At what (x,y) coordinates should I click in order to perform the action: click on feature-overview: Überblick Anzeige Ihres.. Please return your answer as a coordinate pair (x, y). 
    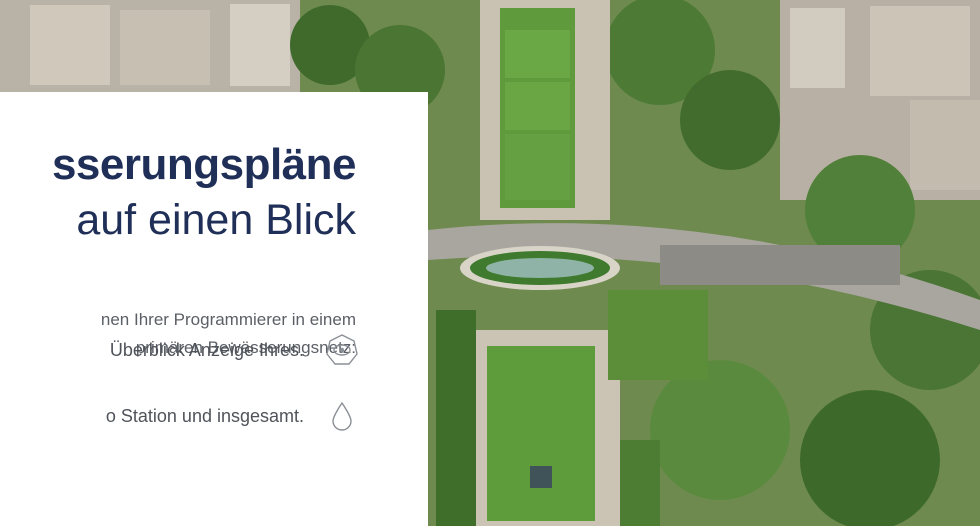
    Looking at the image, I should click on (233, 349).